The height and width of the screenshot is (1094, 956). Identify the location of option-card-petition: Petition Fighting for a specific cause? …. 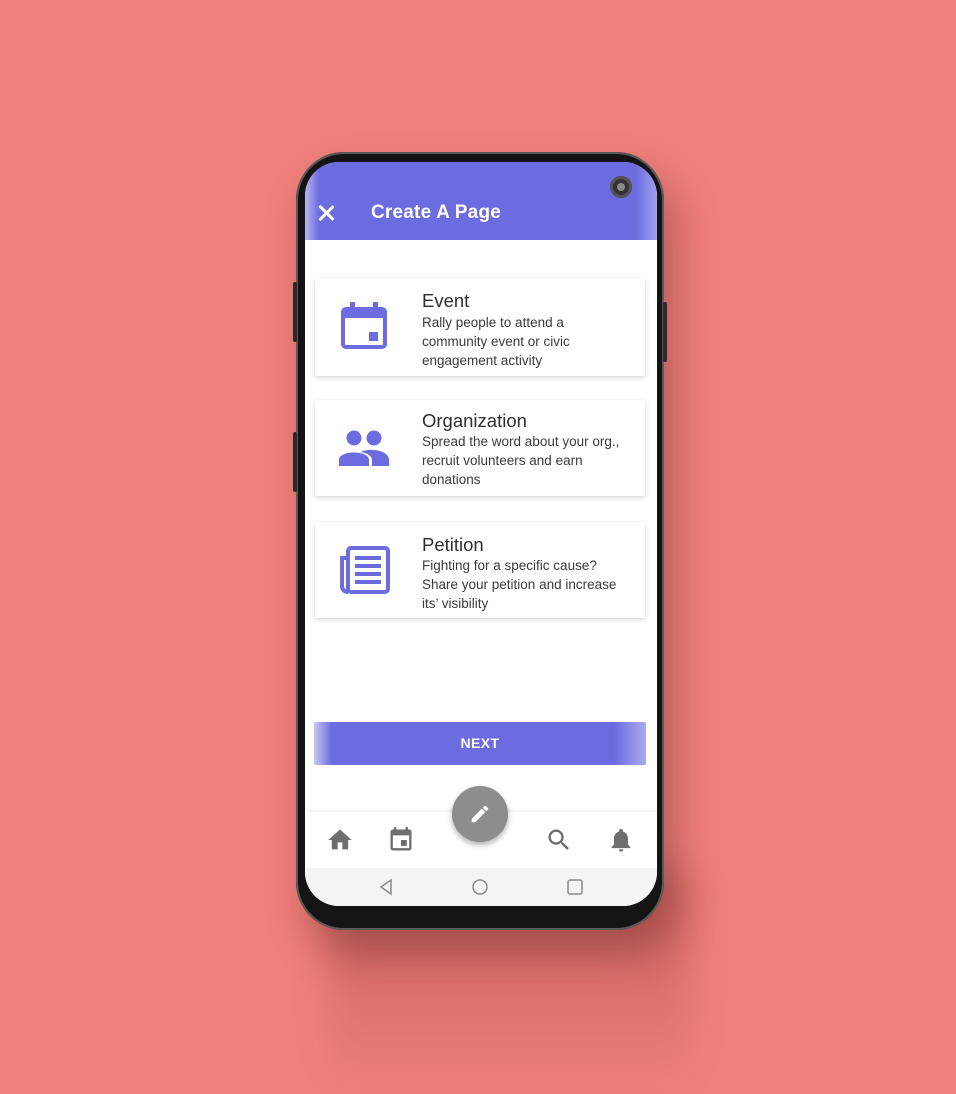
(480, 570).